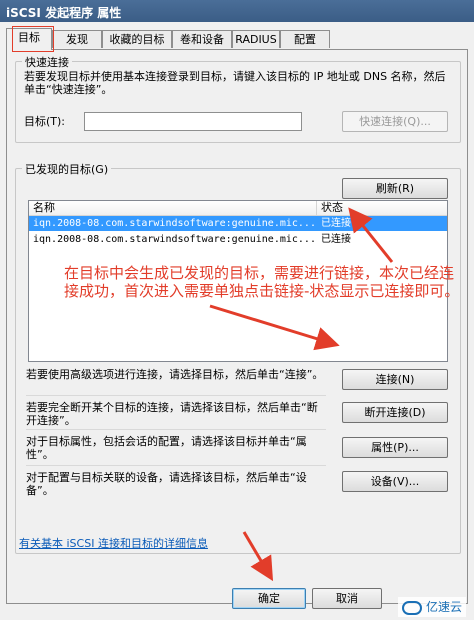  Describe the element at coordinates (395, 188) in the screenshot. I see `refresh-button: 刷新(R)` at that location.